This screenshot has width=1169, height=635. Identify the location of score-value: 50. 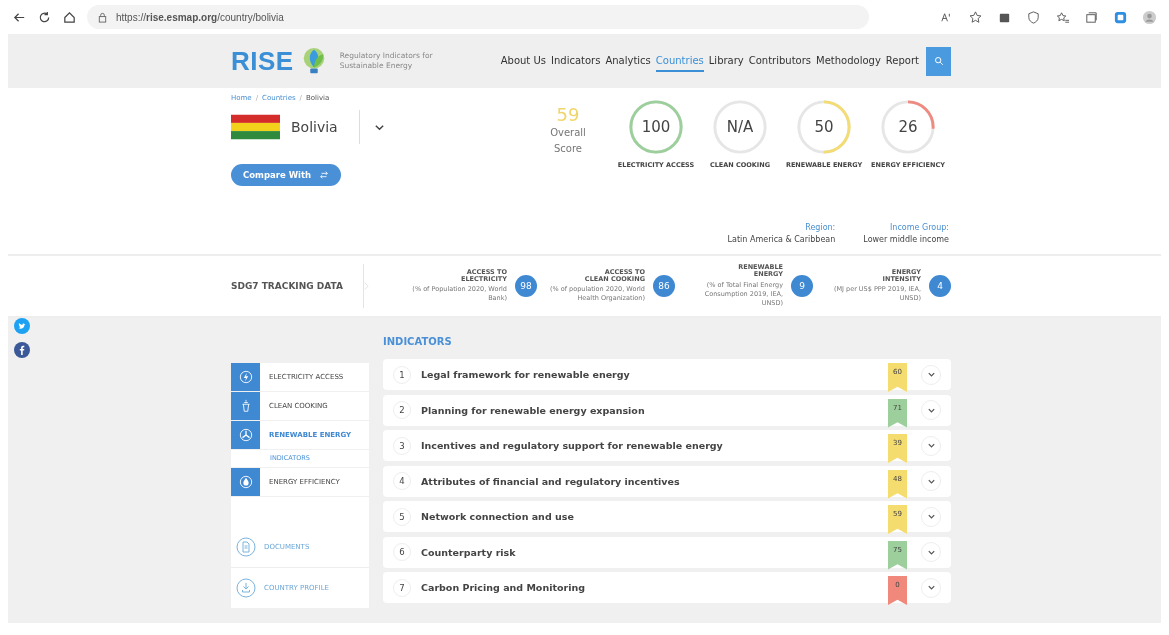
(824, 127).